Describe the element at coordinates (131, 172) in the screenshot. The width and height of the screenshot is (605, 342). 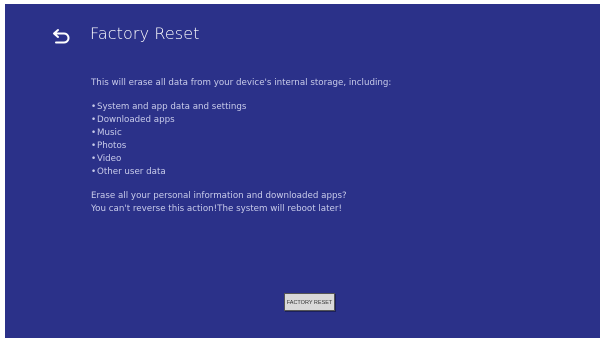
I see `list-item-label: Other user data` at that location.